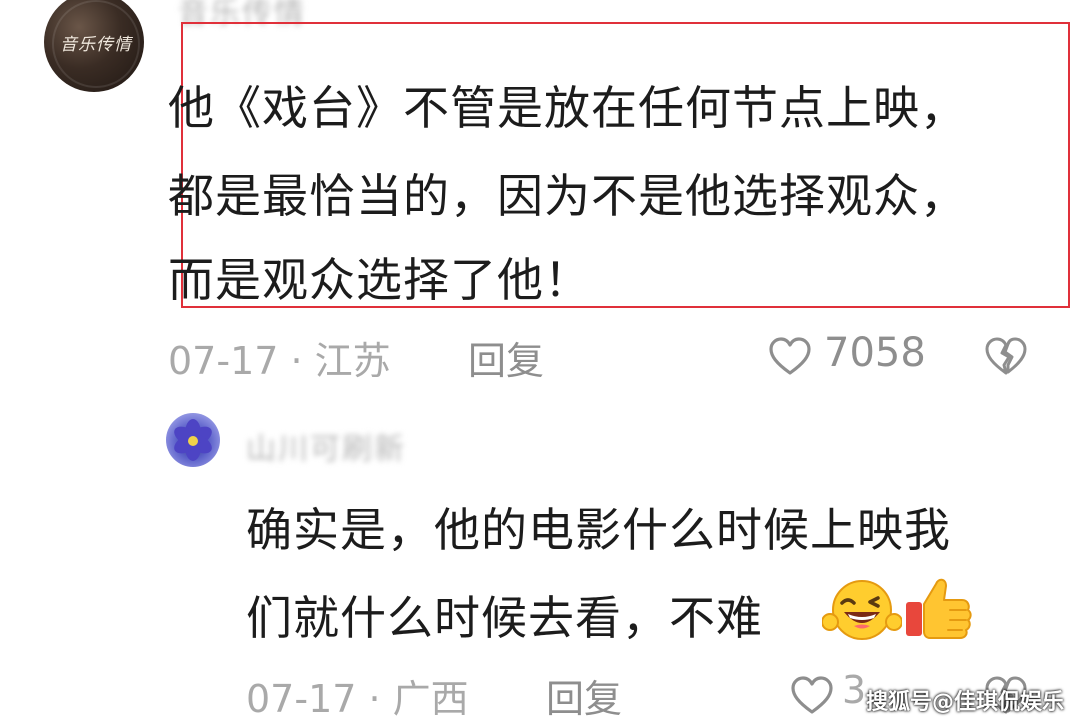  I want to click on comment-date-location: 07-17 · 广西, so click(357, 699).